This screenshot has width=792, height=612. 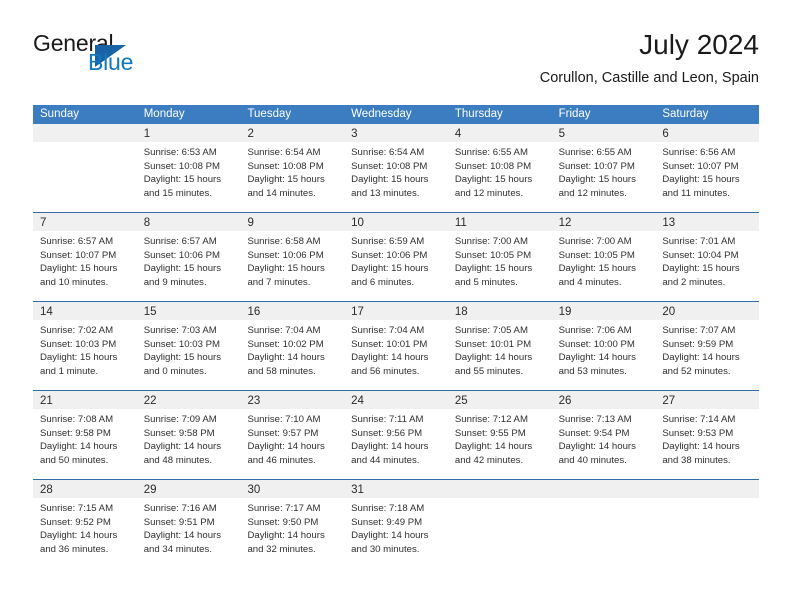 What do you see at coordinates (590, 282) in the screenshot?
I see `daylight-text-line2: and 4 minutes.` at bounding box center [590, 282].